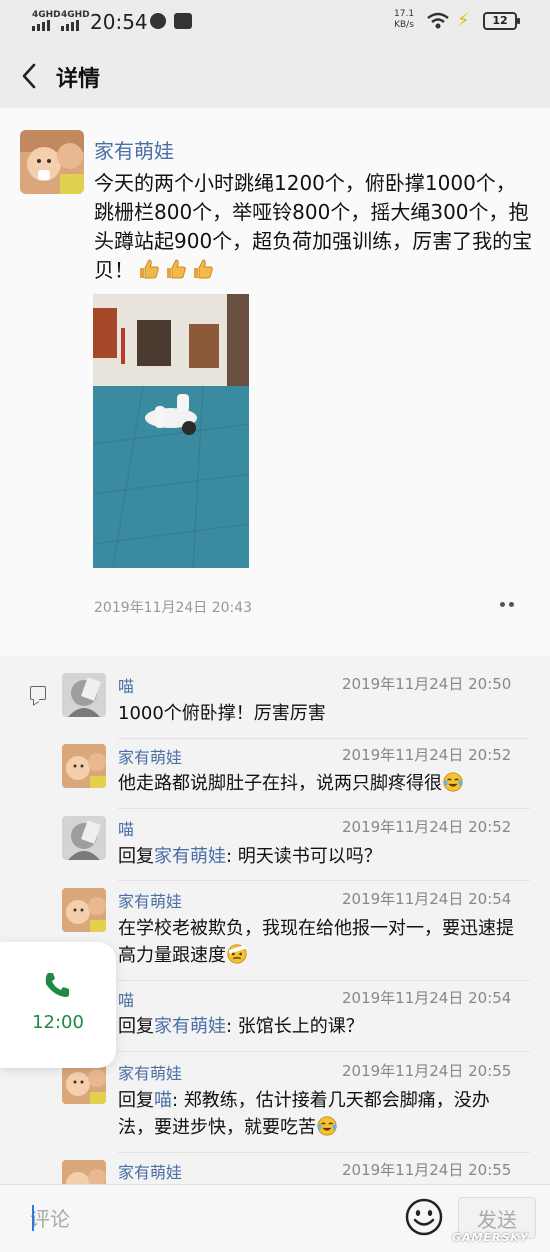 The width and height of the screenshot is (550, 1252). Describe the element at coordinates (507, 604) in the screenshot. I see `more-options-icon` at that location.